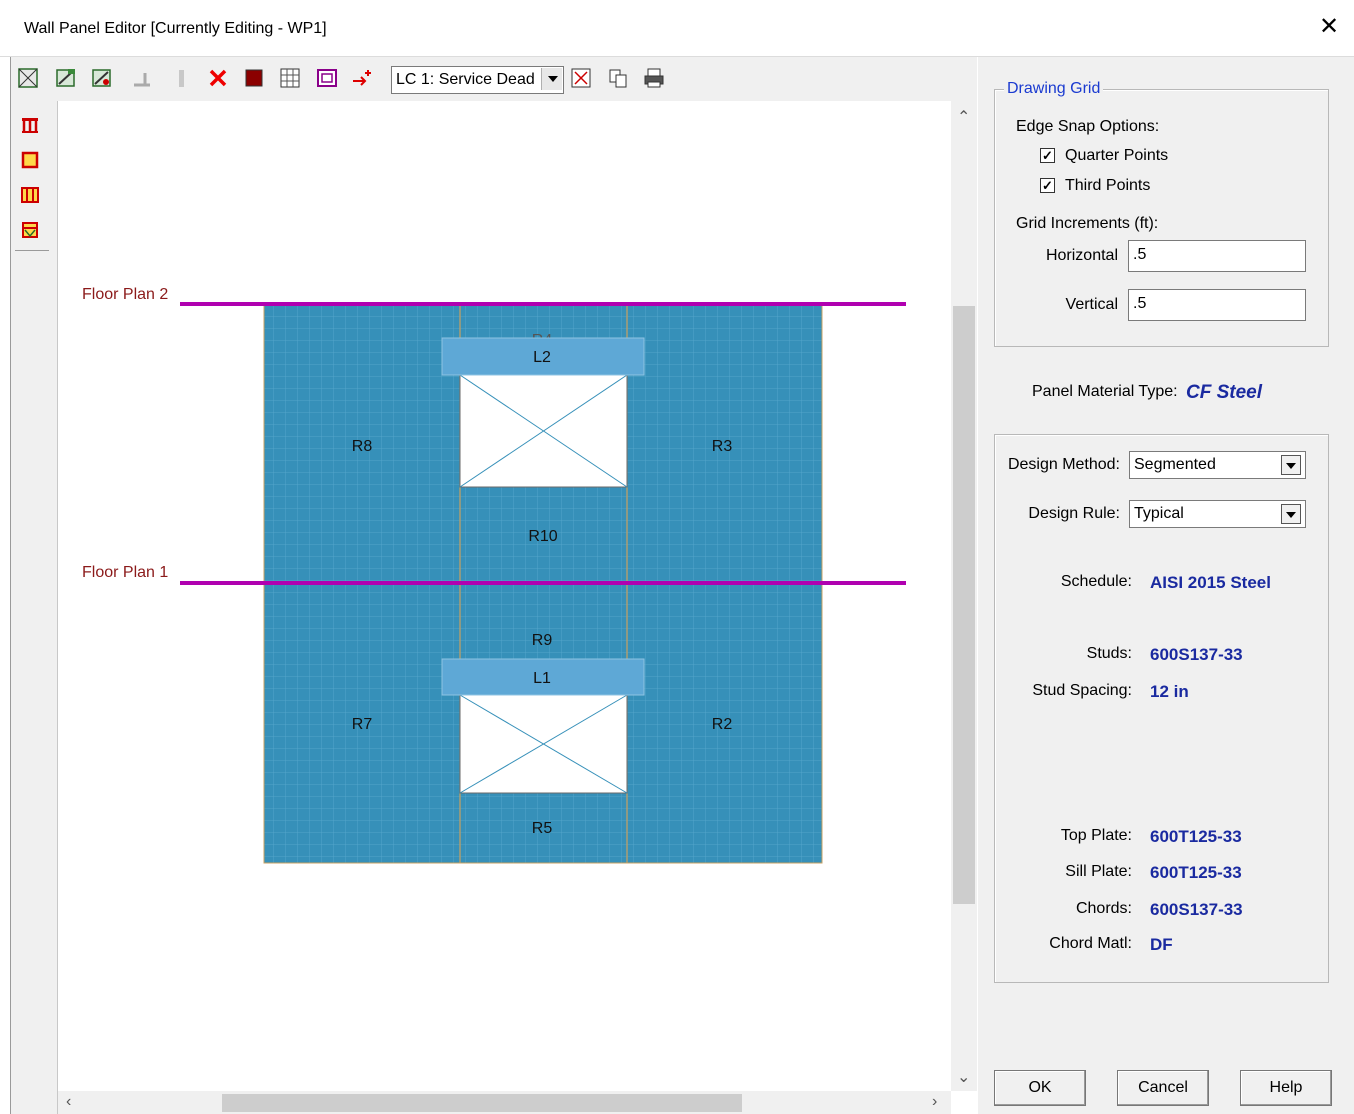  Describe the element at coordinates (1109, 653) in the screenshot. I see `studs-label: Studs:` at that location.